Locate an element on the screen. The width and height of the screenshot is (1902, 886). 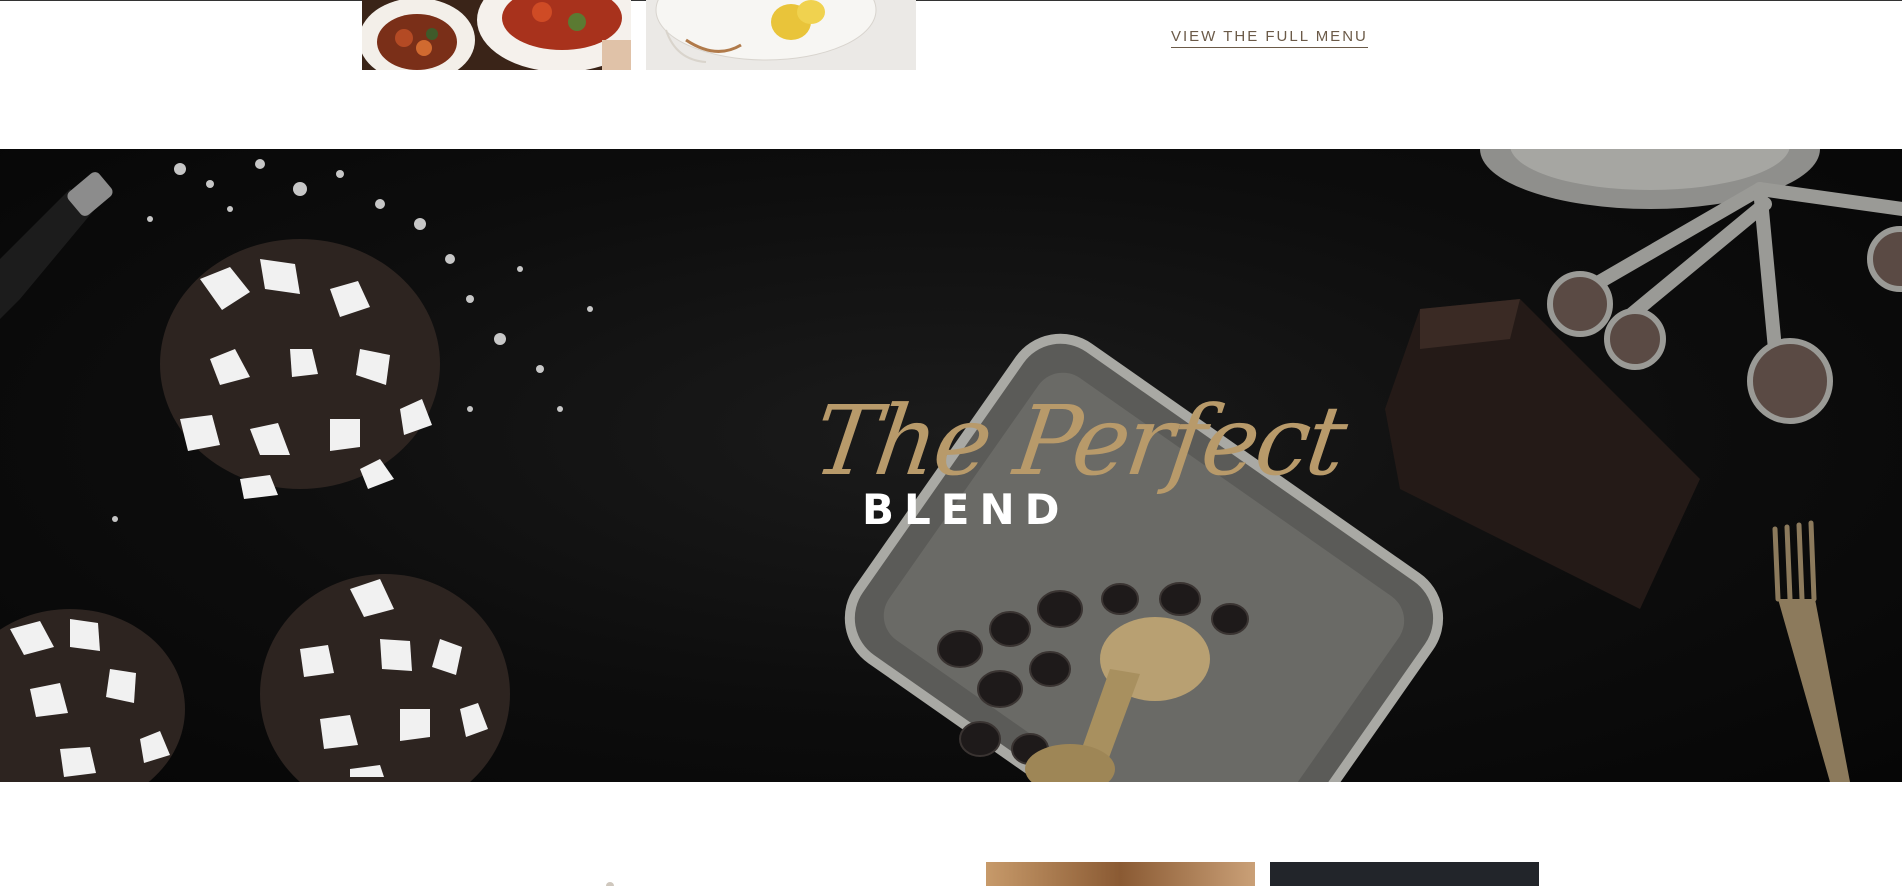
menu-lemon-photo is located at coordinates (781, 35).